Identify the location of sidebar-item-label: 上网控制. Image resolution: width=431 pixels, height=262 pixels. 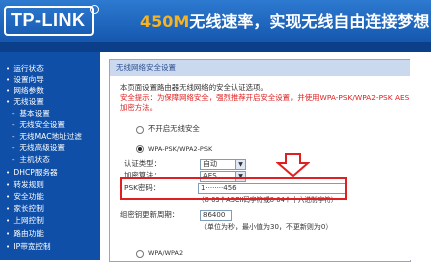
(28, 220).